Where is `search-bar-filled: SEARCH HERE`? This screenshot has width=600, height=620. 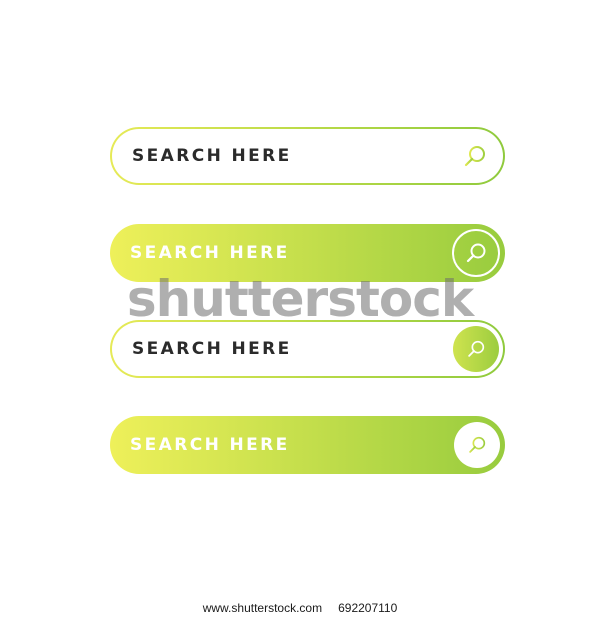 search-bar-filled: SEARCH HERE is located at coordinates (307, 253).